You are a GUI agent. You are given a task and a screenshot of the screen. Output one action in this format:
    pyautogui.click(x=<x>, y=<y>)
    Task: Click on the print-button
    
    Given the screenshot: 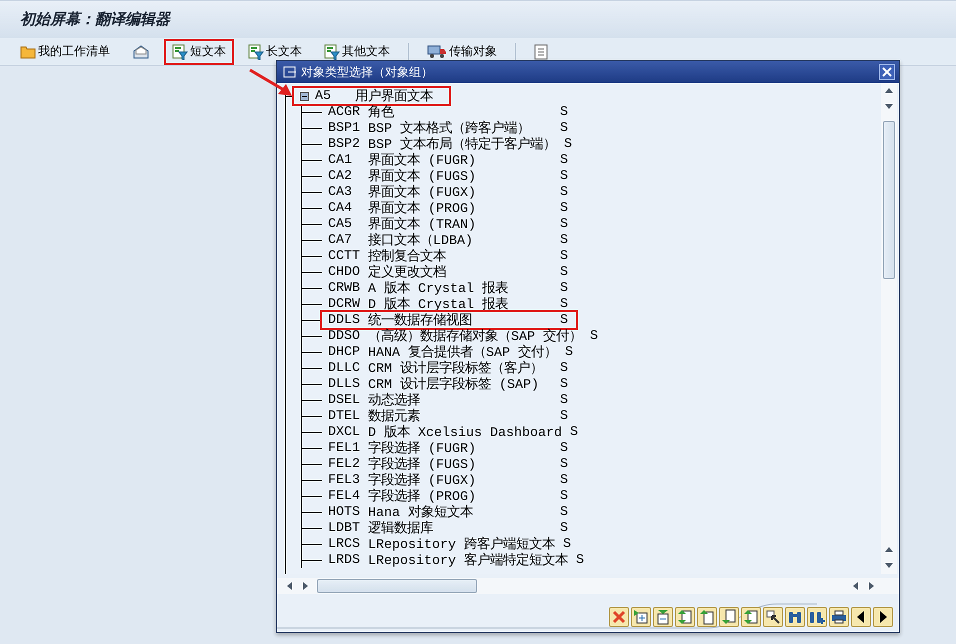 What is the action you would take?
    pyautogui.click(x=839, y=617)
    